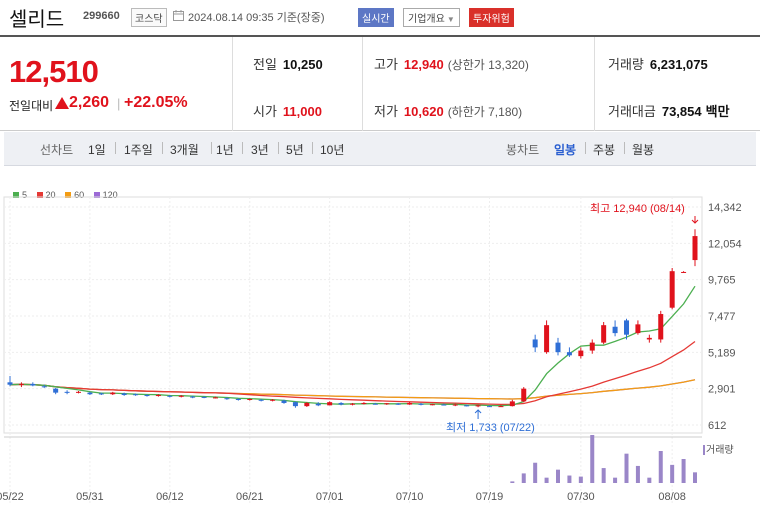 Image resolution: width=760 pixels, height=510 pixels. Describe the element at coordinates (725, 244) in the screenshot. I see `y-tick-label: 12,054` at that location.